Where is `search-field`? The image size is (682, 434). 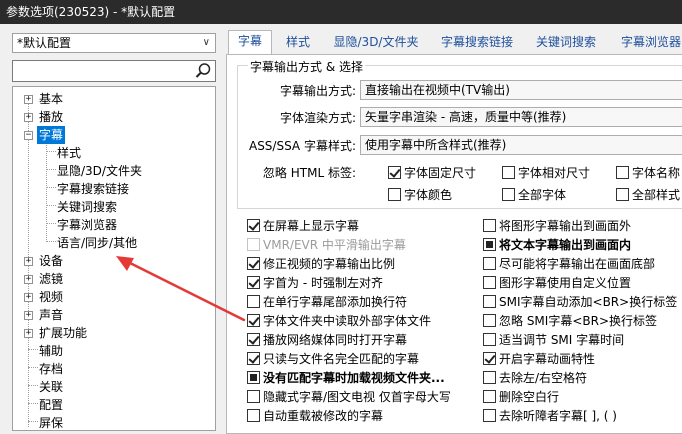 search-field is located at coordinates (114, 71).